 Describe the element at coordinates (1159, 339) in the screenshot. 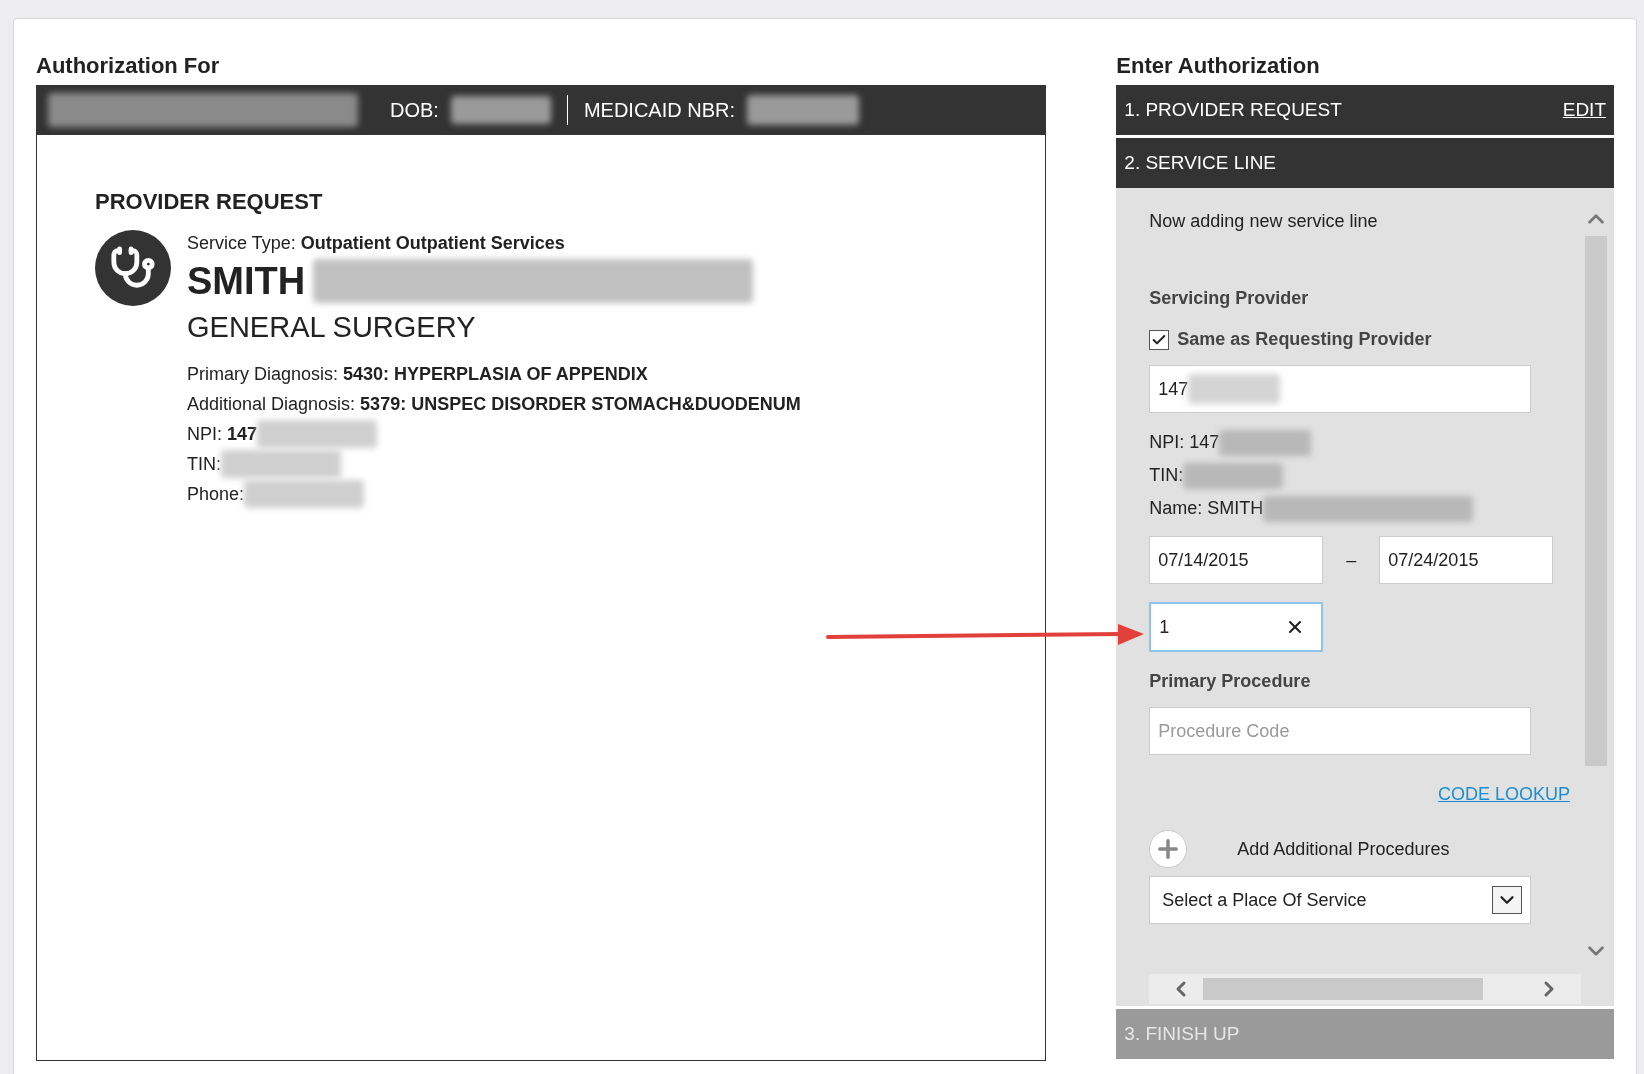

I see `checkbox` at that location.